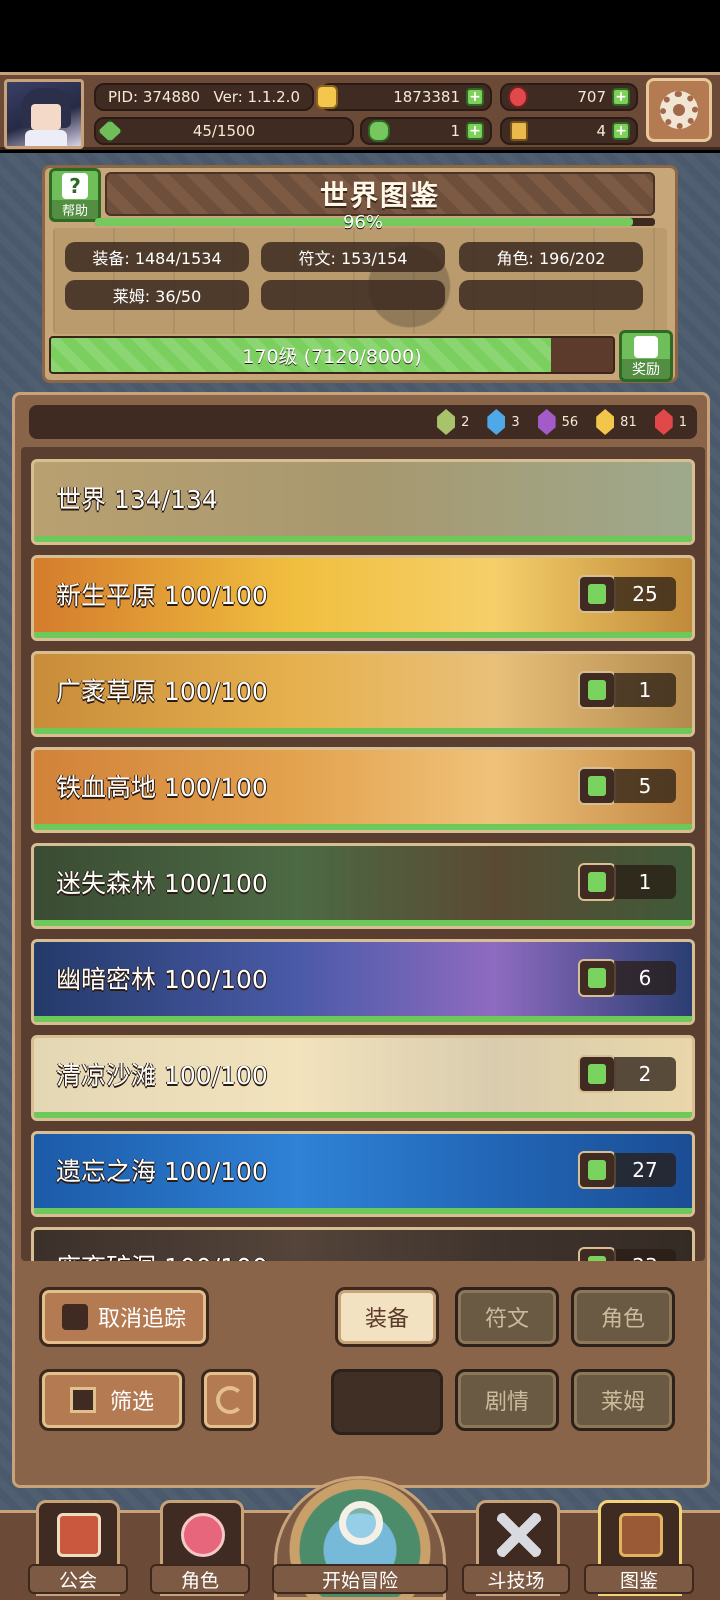  I want to click on tab-rune: 符文, so click(507, 1317).